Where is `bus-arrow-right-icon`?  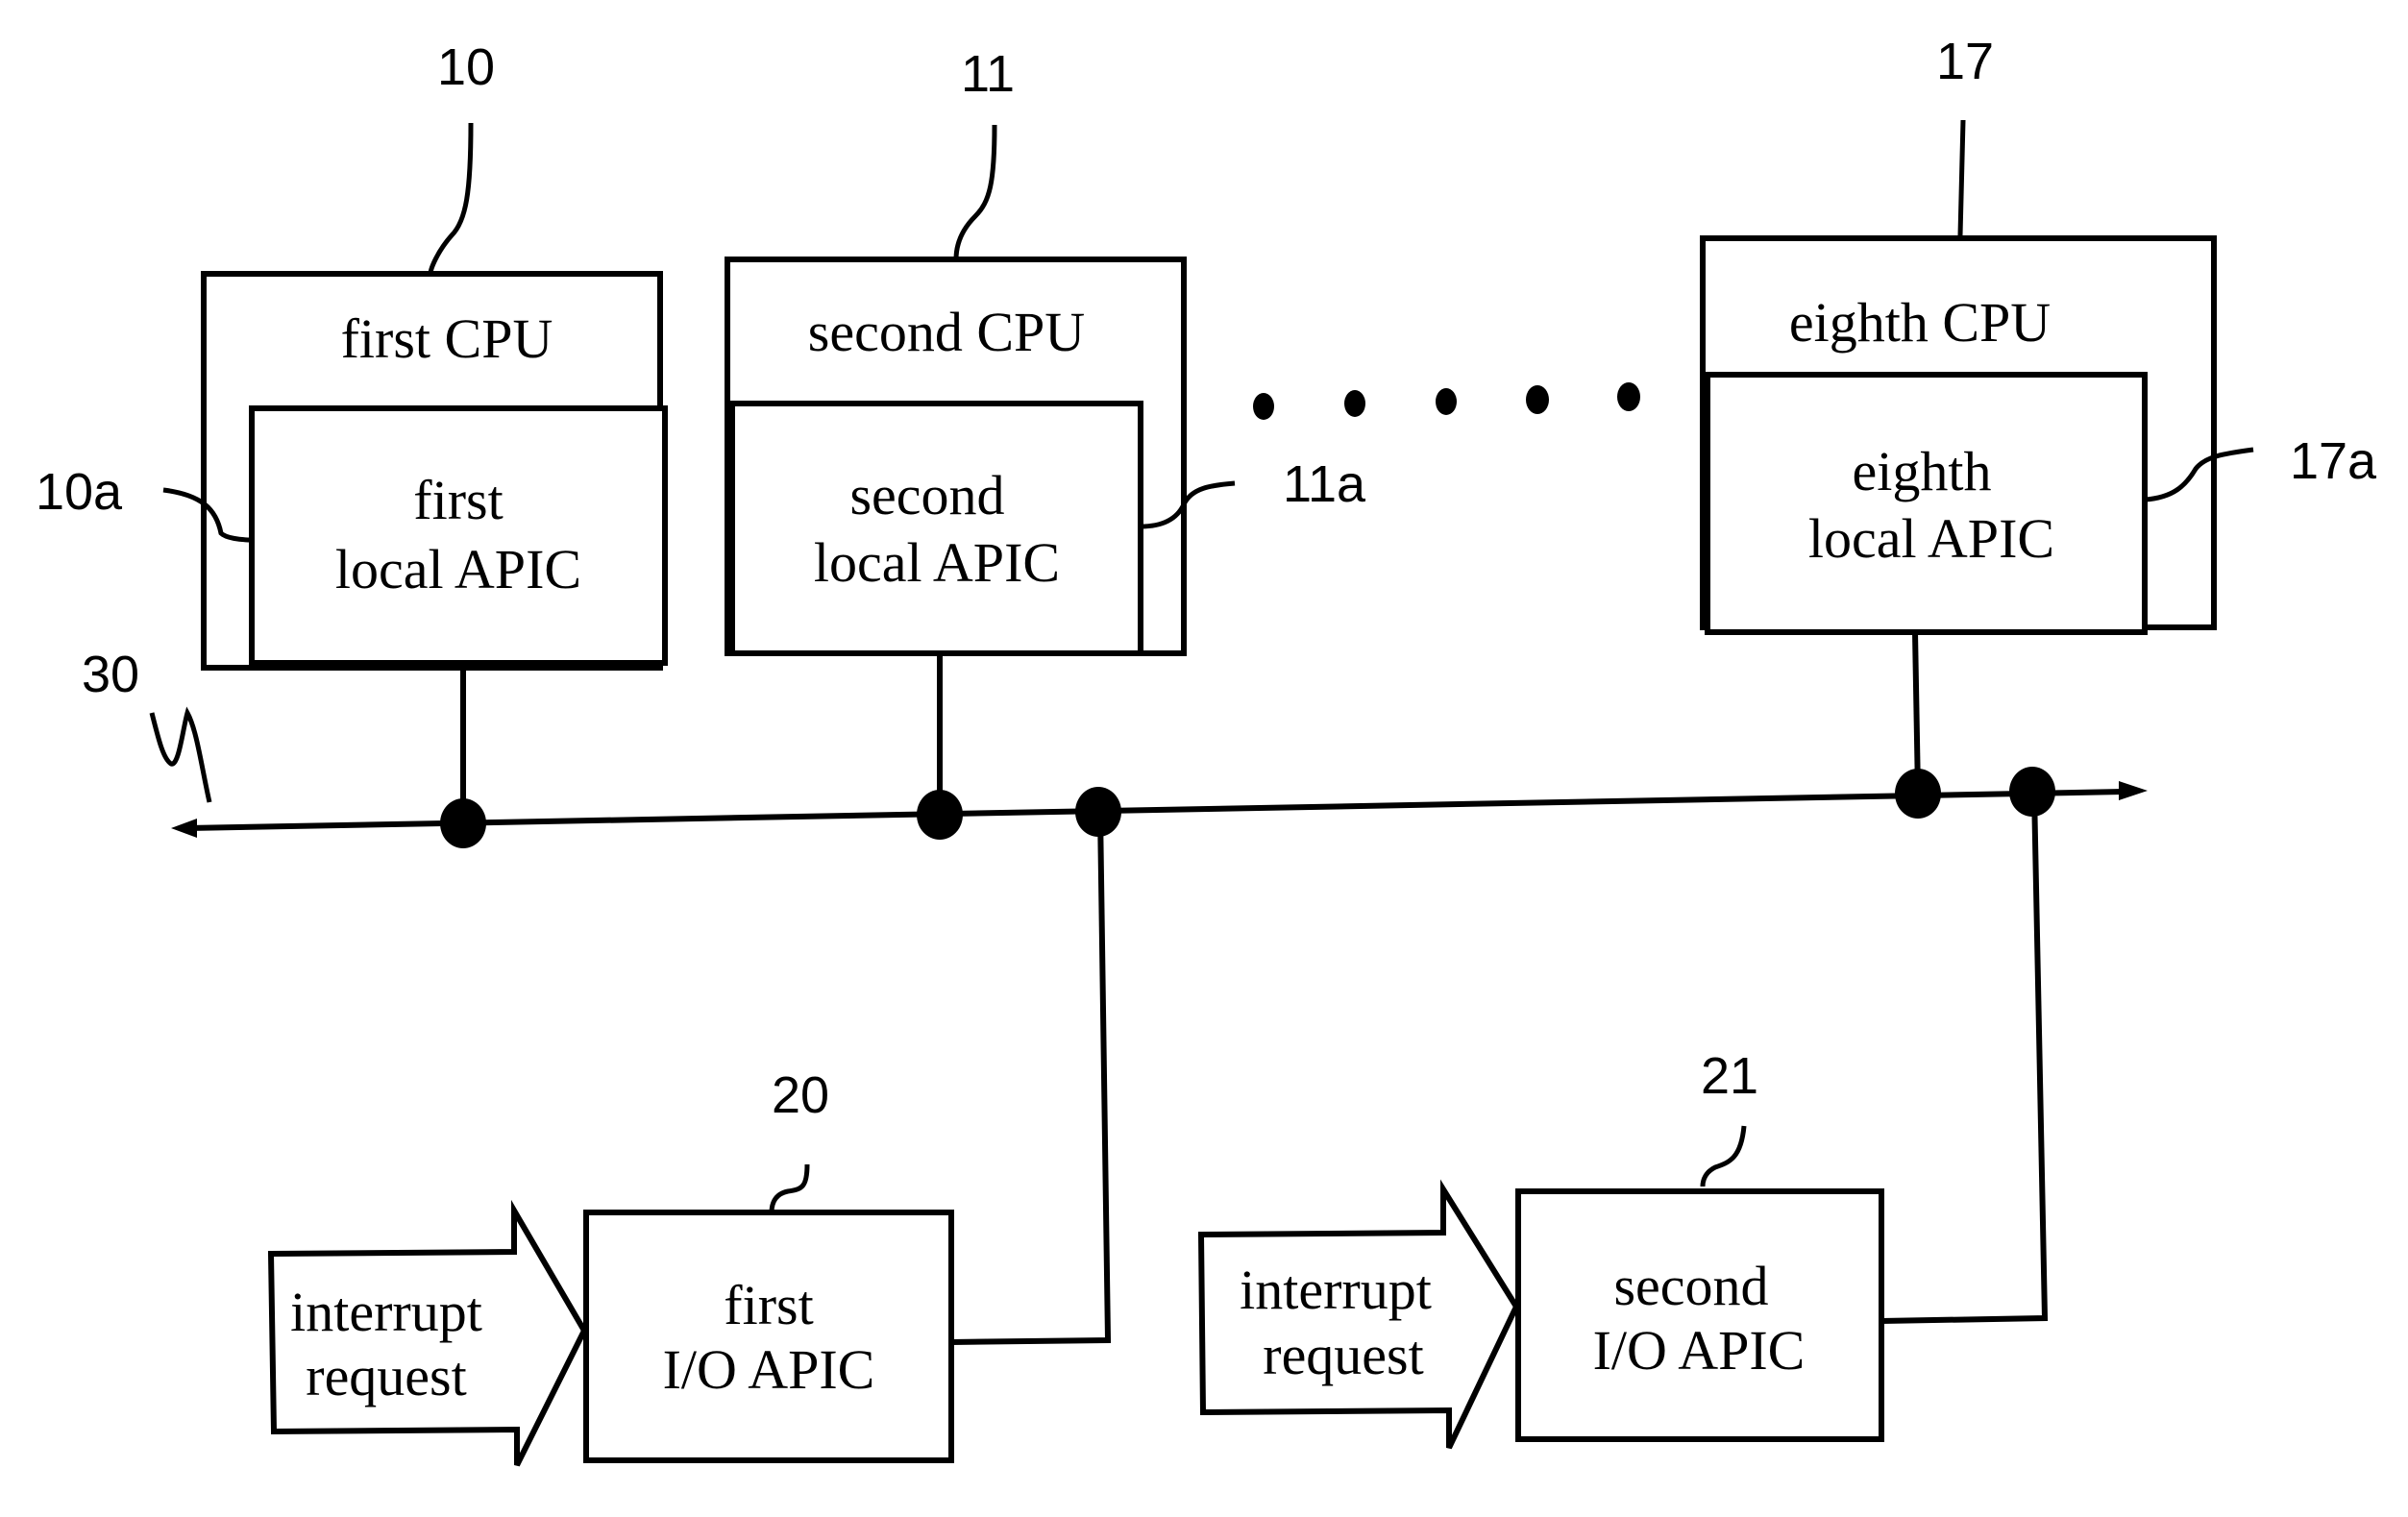 bus-arrow-right-icon is located at coordinates (2133, 790).